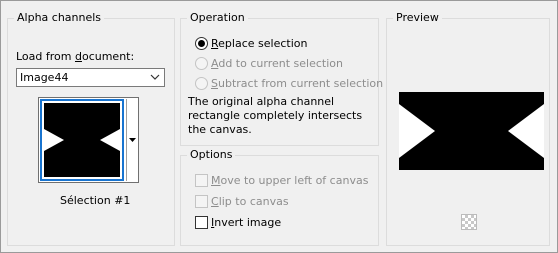  What do you see at coordinates (90, 77) in the screenshot?
I see `document-select: Image44` at bounding box center [90, 77].